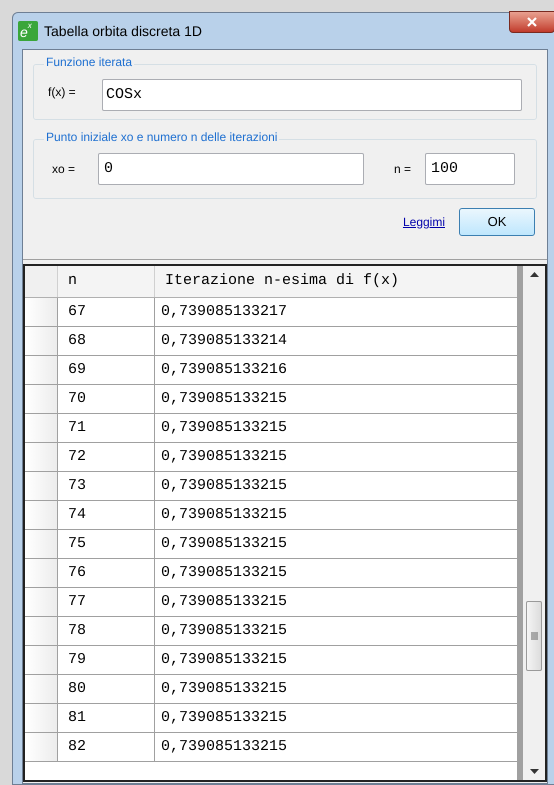 This screenshot has width=554, height=785. I want to click on close-icon, so click(532, 22).